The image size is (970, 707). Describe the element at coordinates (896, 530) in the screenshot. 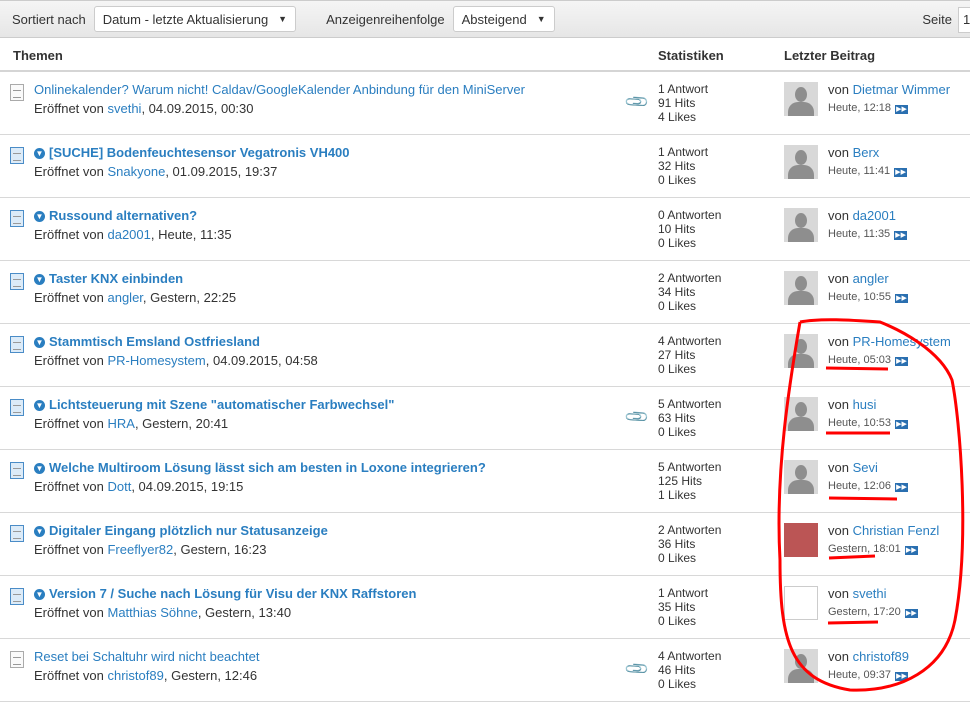

I see `last-user-link: Christian Fenzl` at that location.